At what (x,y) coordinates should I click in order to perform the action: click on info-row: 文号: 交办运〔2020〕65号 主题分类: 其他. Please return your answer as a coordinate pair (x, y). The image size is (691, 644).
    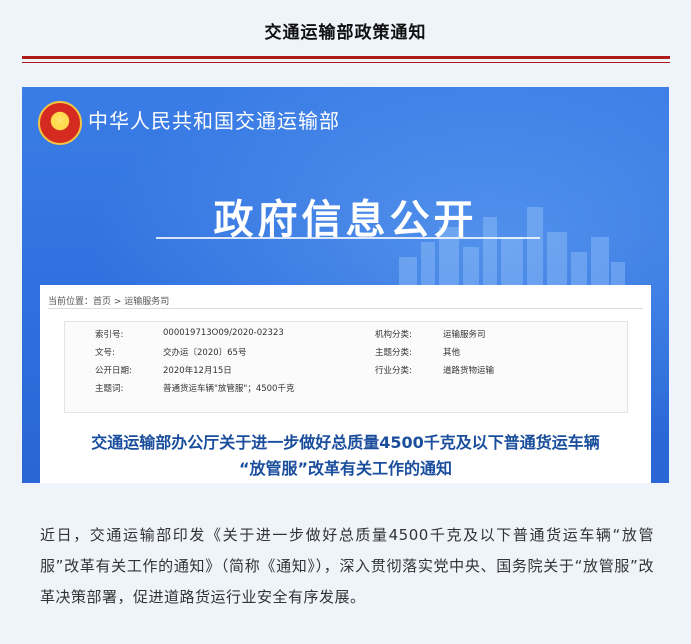
    Looking at the image, I should click on (346, 351).